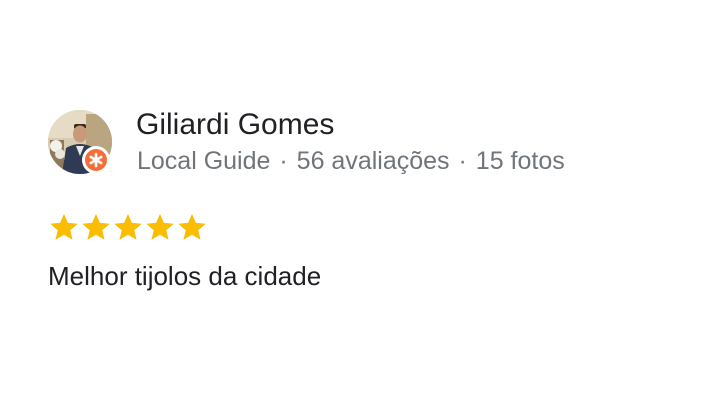 The image size is (703, 400). Describe the element at coordinates (80, 142) in the screenshot. I see `avatar` at that location.